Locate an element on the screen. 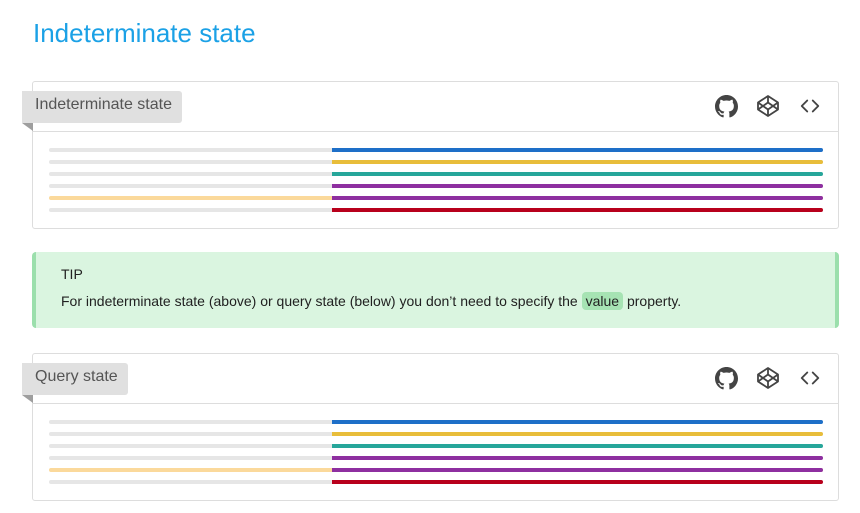  card-label: Query state is located at coordinates (75, 383).